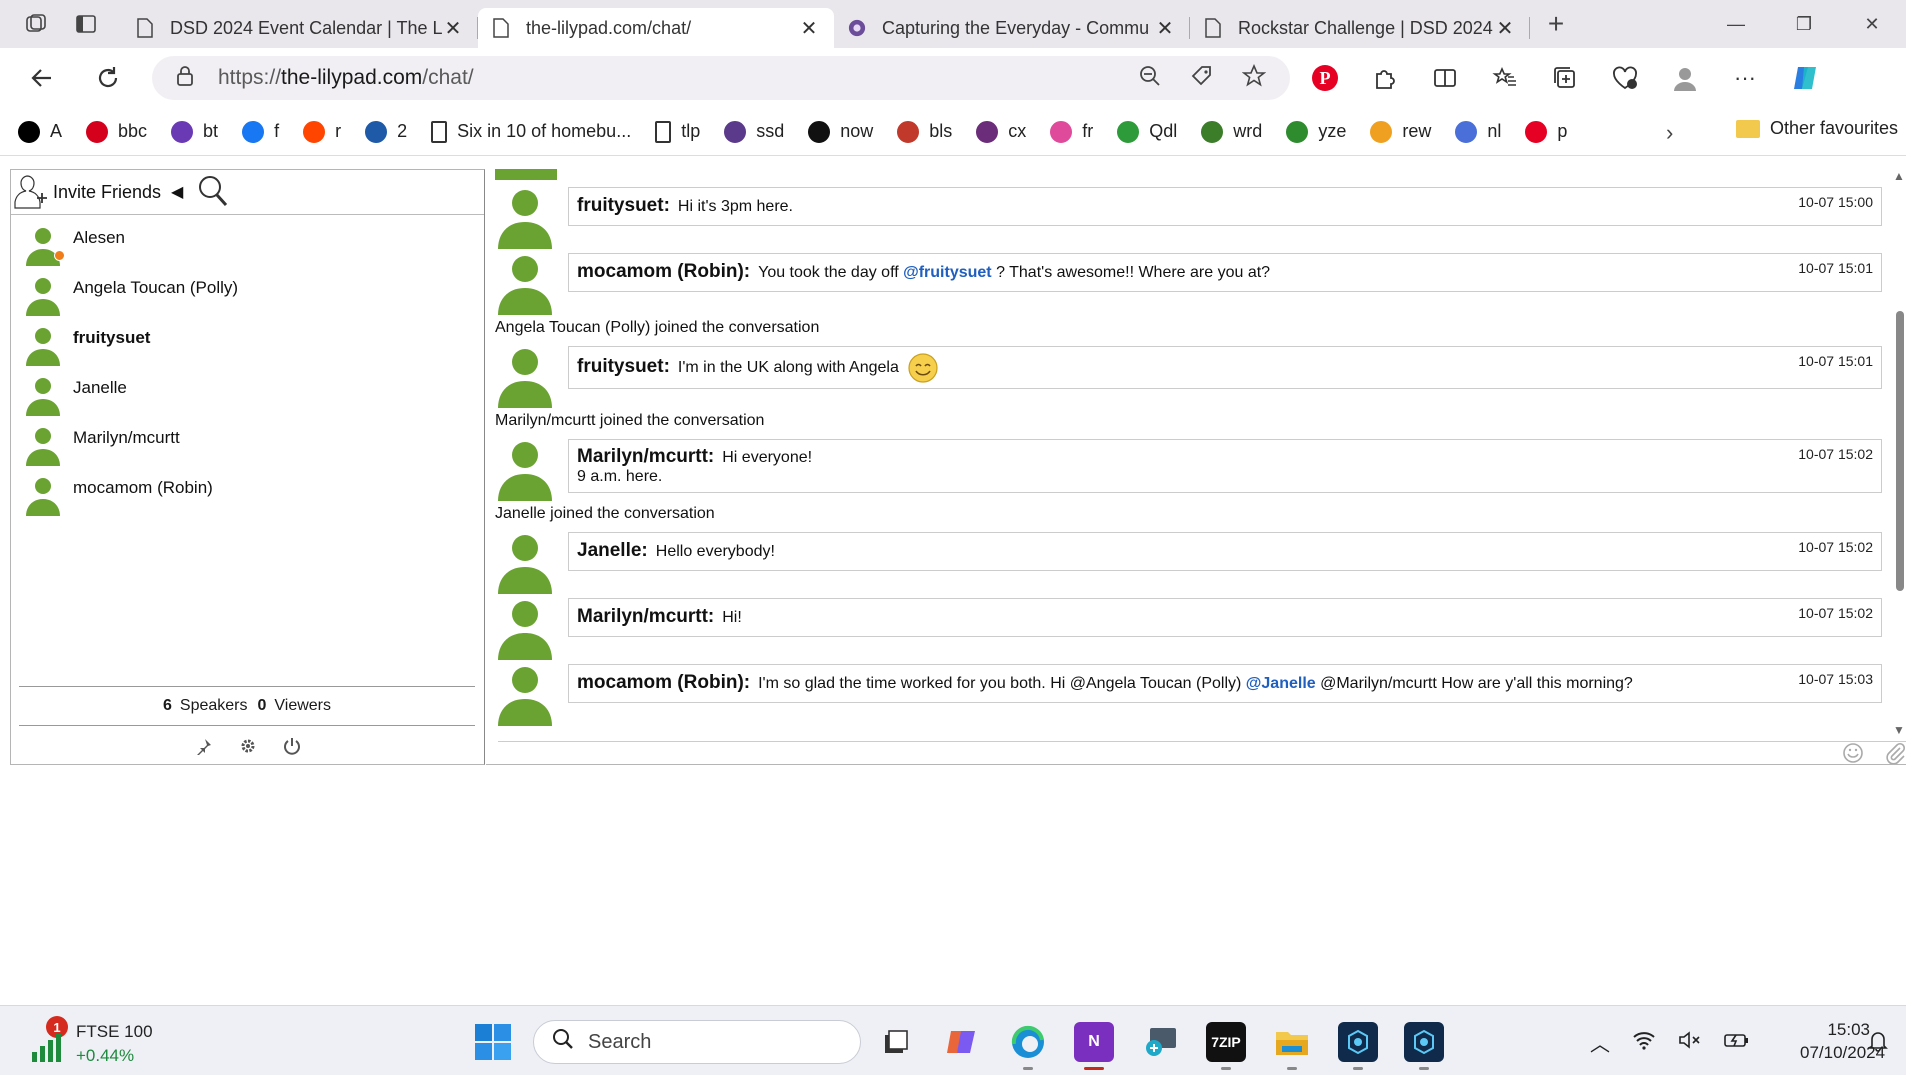  Describe the element at coordinates (840, 131) in the screenshot. I see `bookmark-item: now` at that location.